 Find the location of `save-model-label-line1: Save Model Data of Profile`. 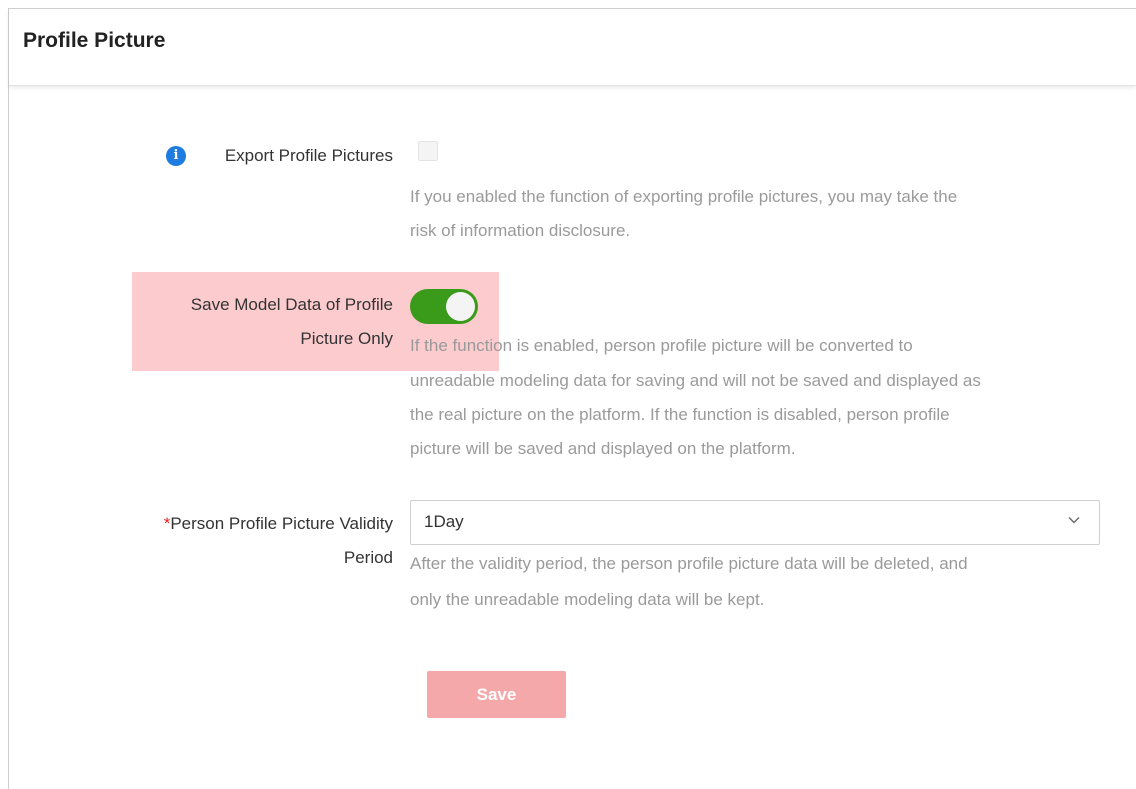

save-model-label-line1: Save Model Data of Profile is located at coordinates (291, 304).